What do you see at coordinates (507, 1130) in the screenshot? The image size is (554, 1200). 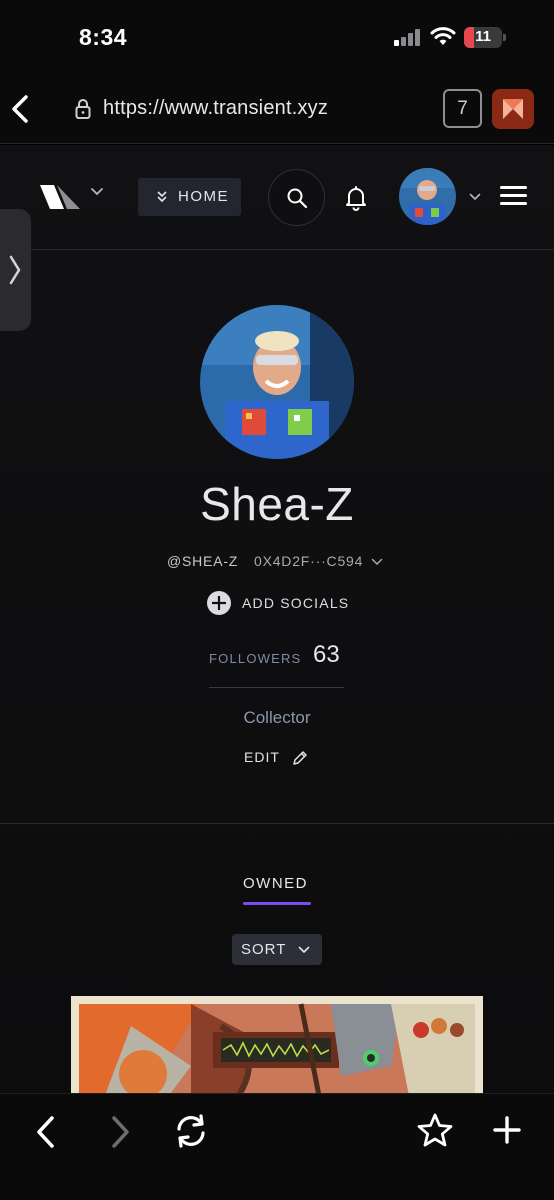 I see `new-tab-plus-icon` at bounding box center [507, 1130].